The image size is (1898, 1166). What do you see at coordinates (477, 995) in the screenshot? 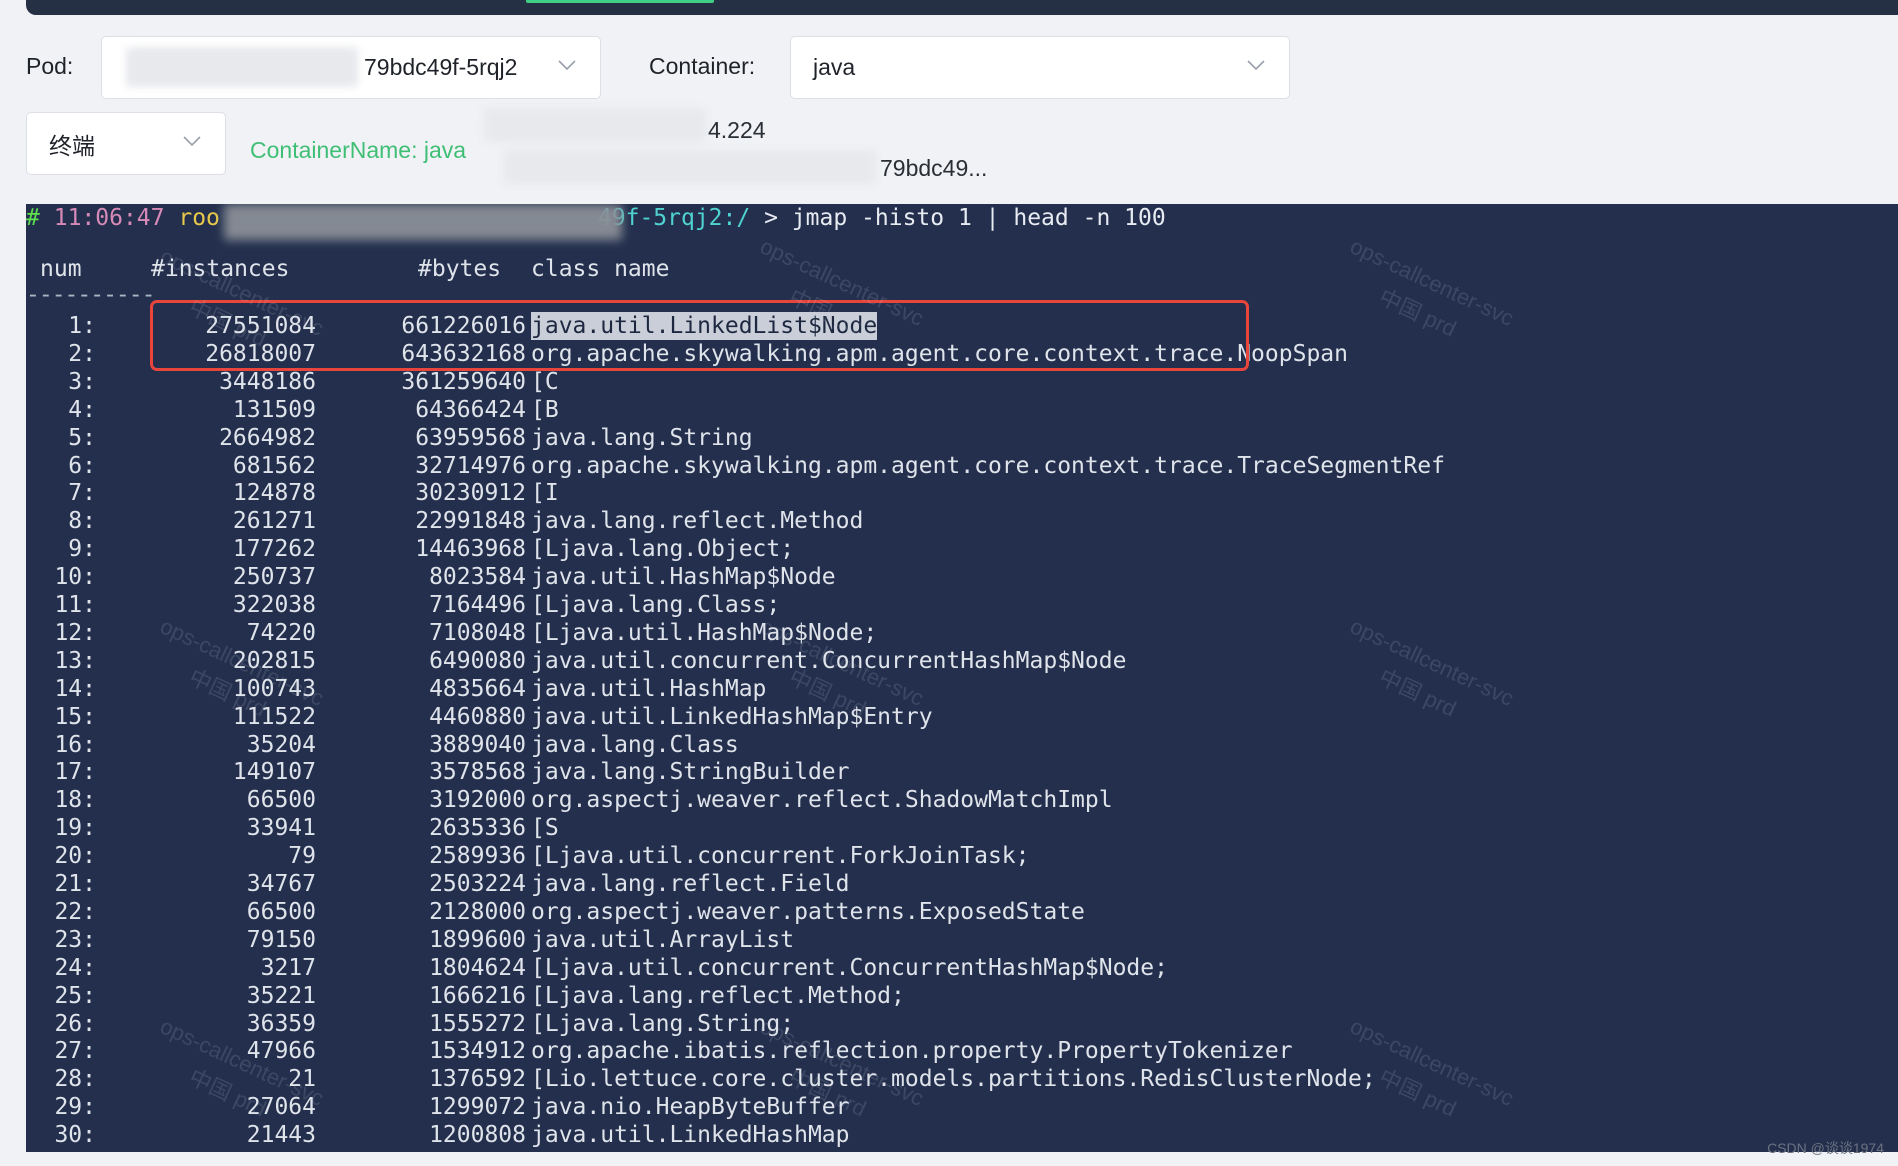
I see `row-bytes: 1666216` at bounding box center [477, 995].